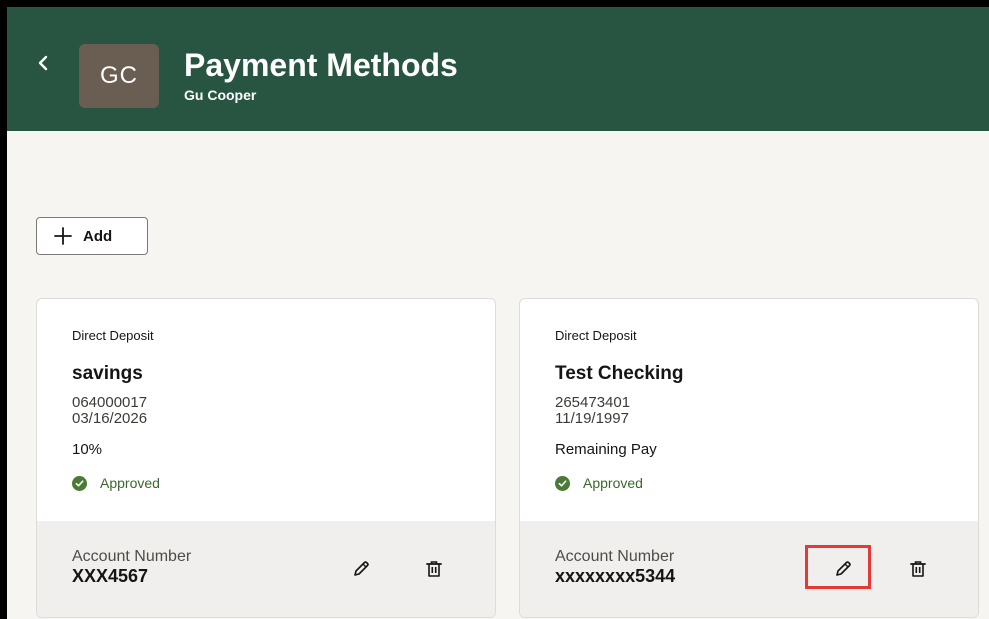 This screenshot has height=619, width=989. What do you see at coordinates (107, 373) in the screenshot?
I see `account-name: savings` at bounding box center [107, 373].